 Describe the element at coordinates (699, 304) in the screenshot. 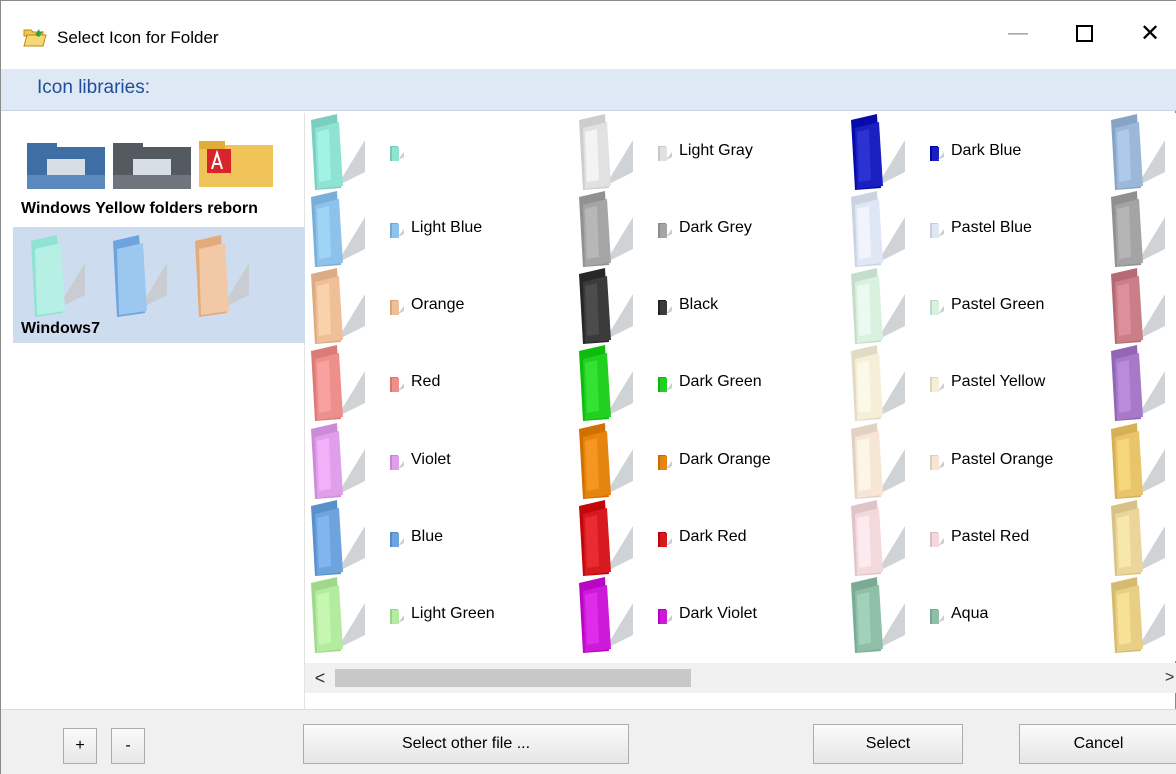

I see `icon-label: Black` at that location.